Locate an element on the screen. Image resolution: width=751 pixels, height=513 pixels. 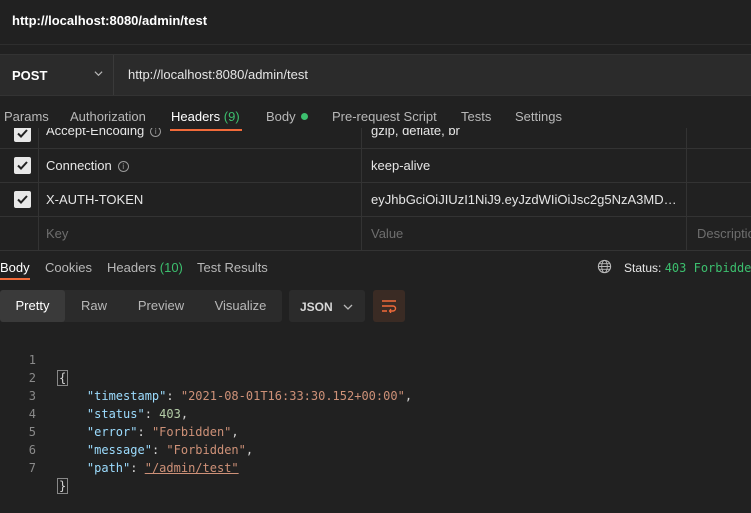
json-link-value: "/admin/test" is located at coordinates (192, 468).